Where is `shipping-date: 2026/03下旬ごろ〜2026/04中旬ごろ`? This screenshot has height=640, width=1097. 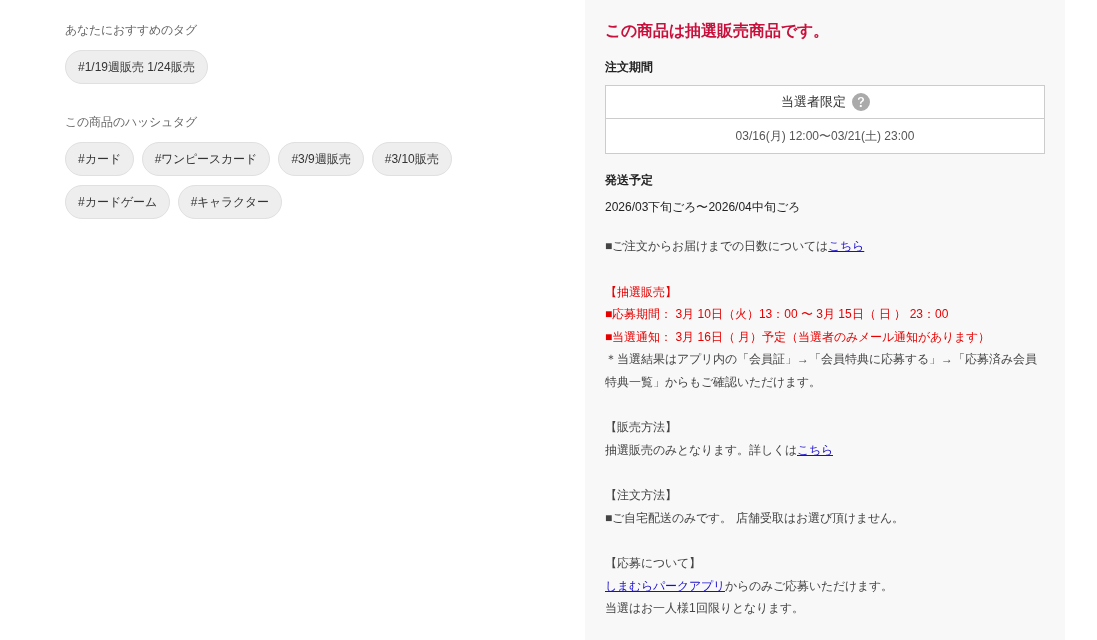
shipping-date: 2026/03下旬ごろ〜2026/04中旬ごろ is located at coordinates (702, 207).